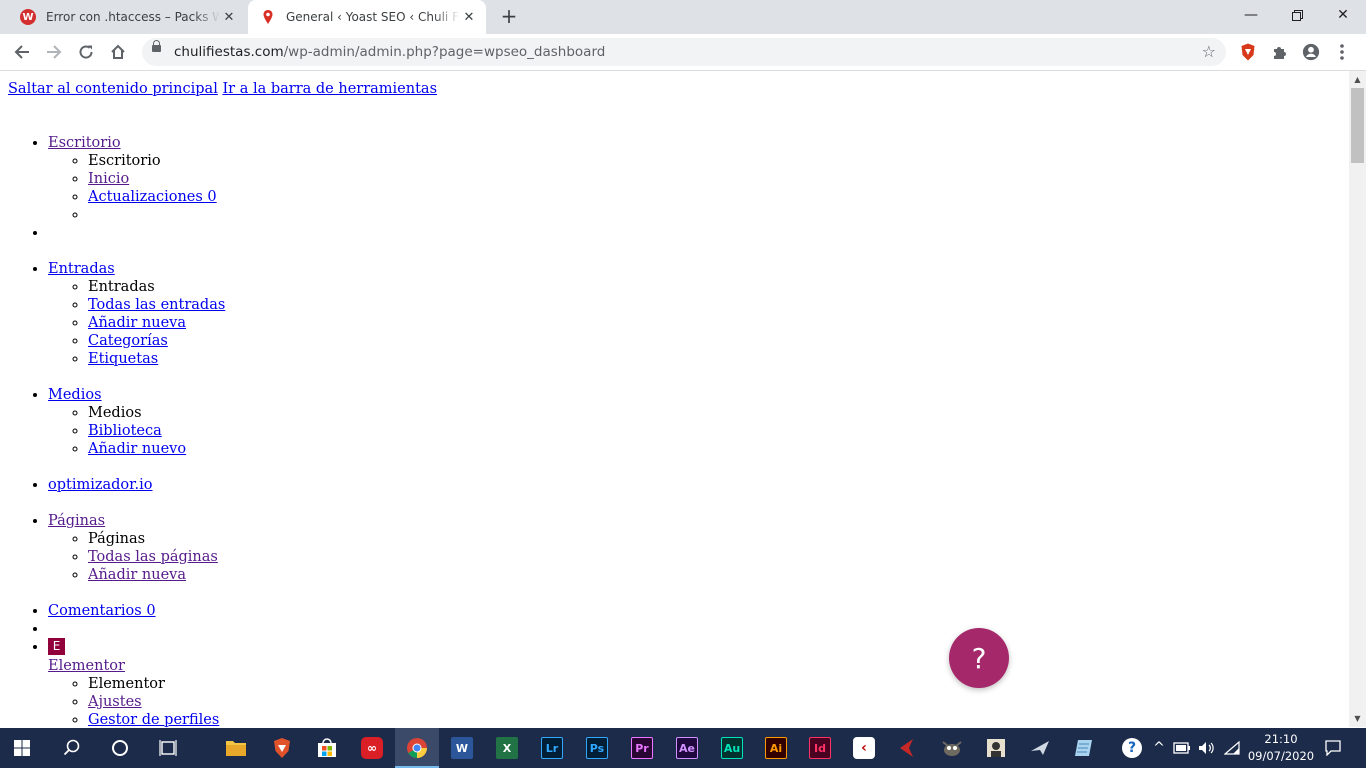 This screenshot has height=768, width=1366. I want to click on back-icon, so click(22, 52).